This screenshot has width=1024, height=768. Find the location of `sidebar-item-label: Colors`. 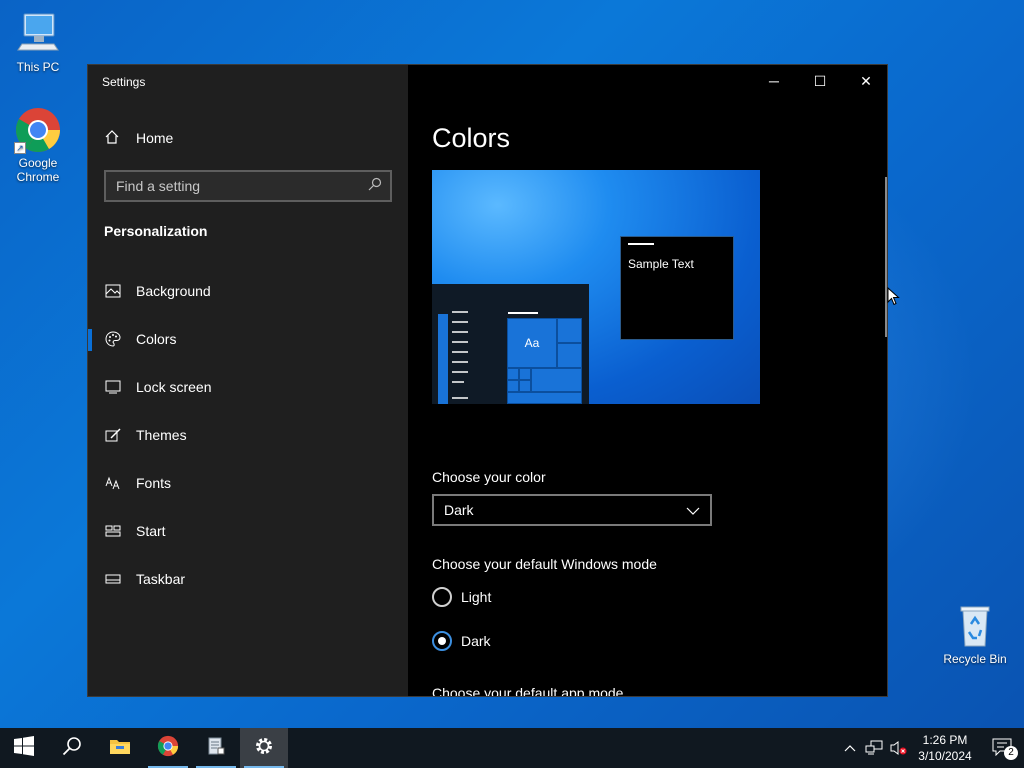

sidebar-item-label: Colors is located at coordinates (156, 339).